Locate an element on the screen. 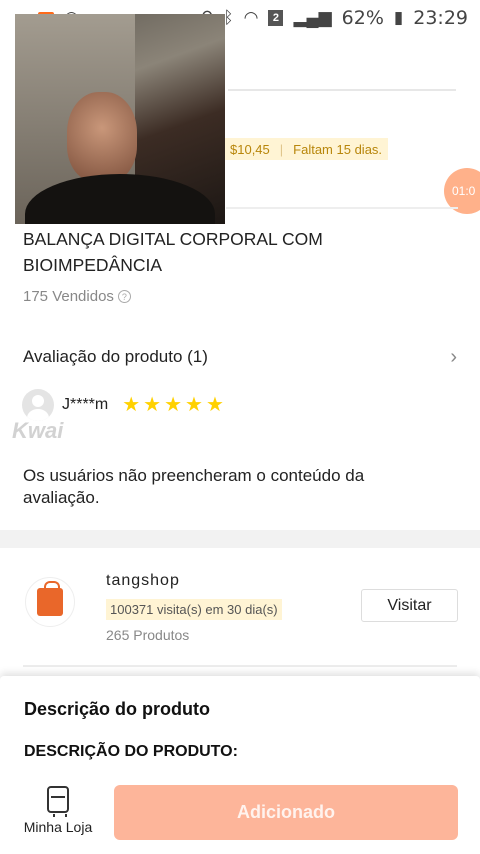 This screenshot has width=480, height=854. description-subtitle: DESCRIÇÃO DO PRODUTO: is located at coordinates (131, 751).